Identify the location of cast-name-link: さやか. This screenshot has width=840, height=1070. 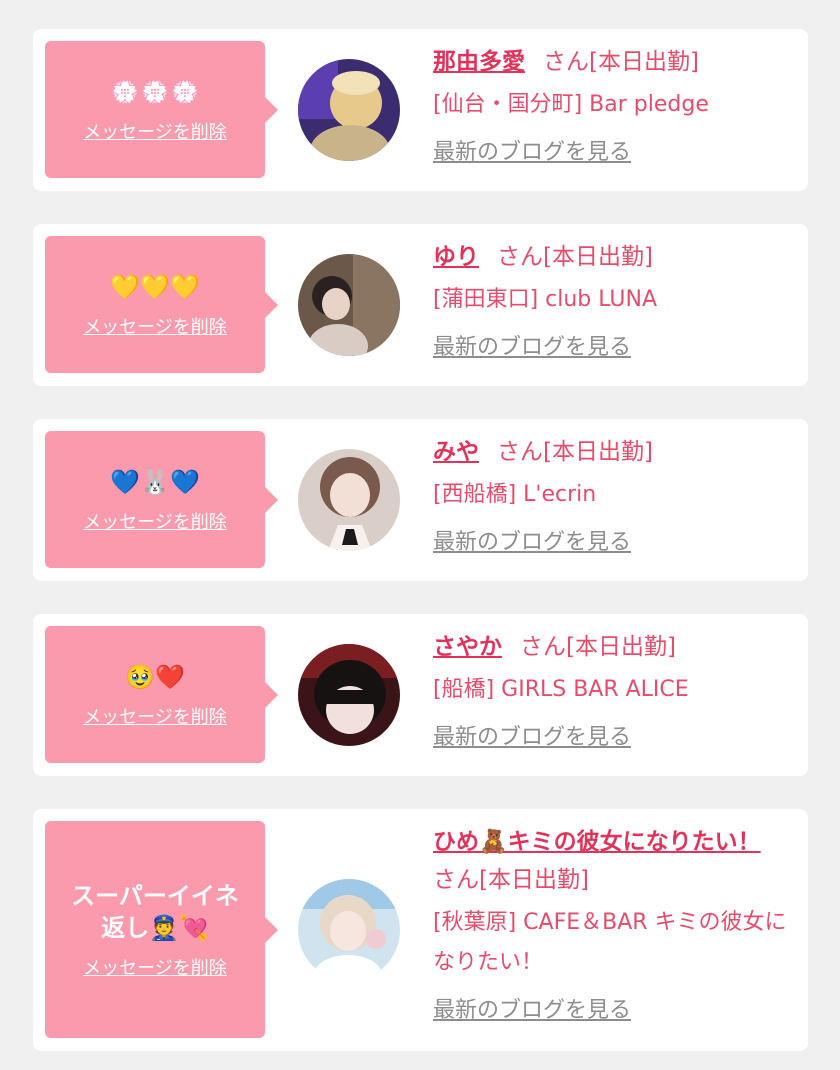
(467, 647).